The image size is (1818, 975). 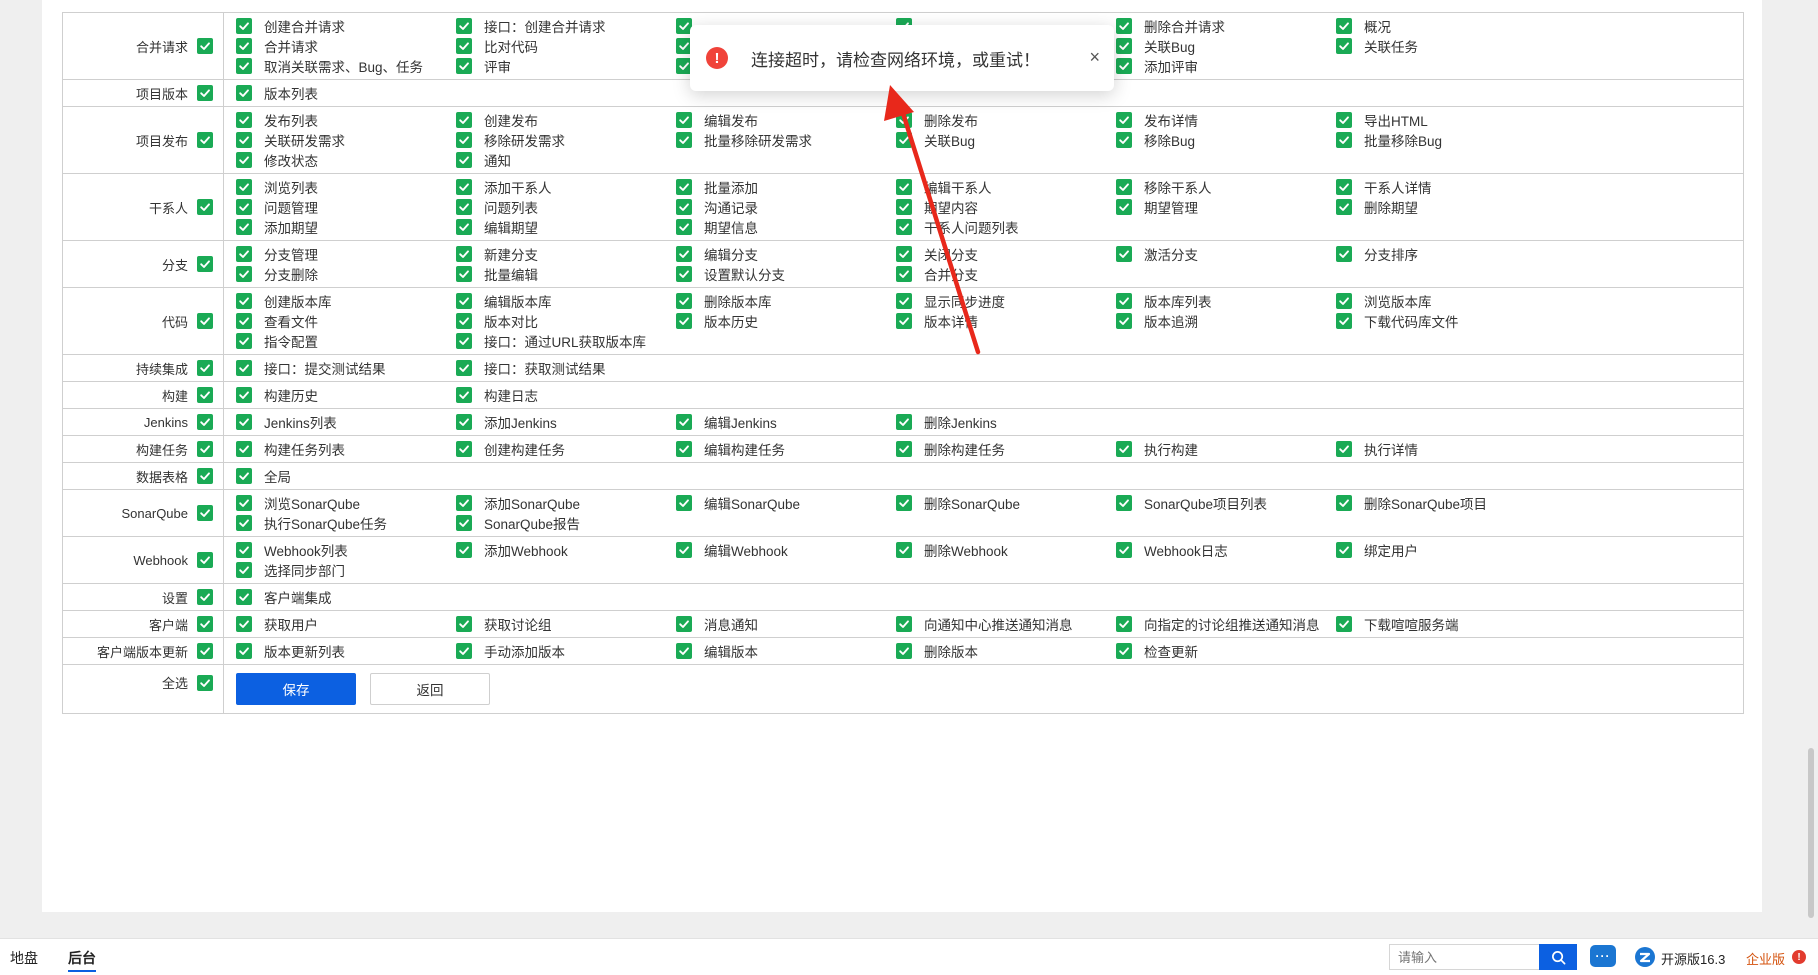 What do you see at coordinates (346, 140) in the screenshot?
I see `privilege-item: 关联研发需求` at bounding box center [346, 140].